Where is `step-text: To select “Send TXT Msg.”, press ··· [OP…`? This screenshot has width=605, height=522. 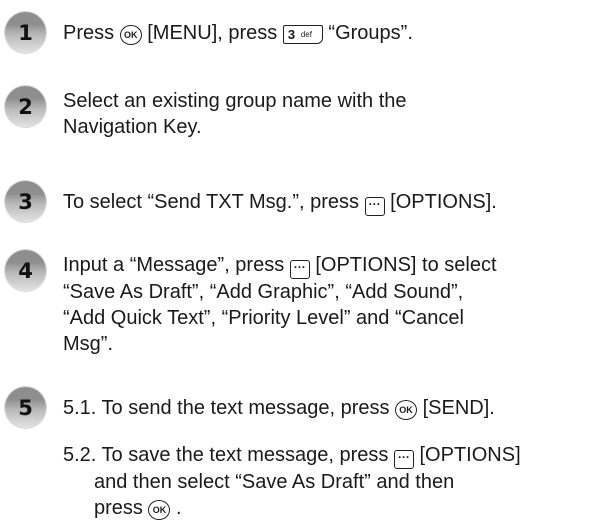
step-text: To select “Send TXT Msg.”, press ··· [OP… is located at coordinates (280, 202).